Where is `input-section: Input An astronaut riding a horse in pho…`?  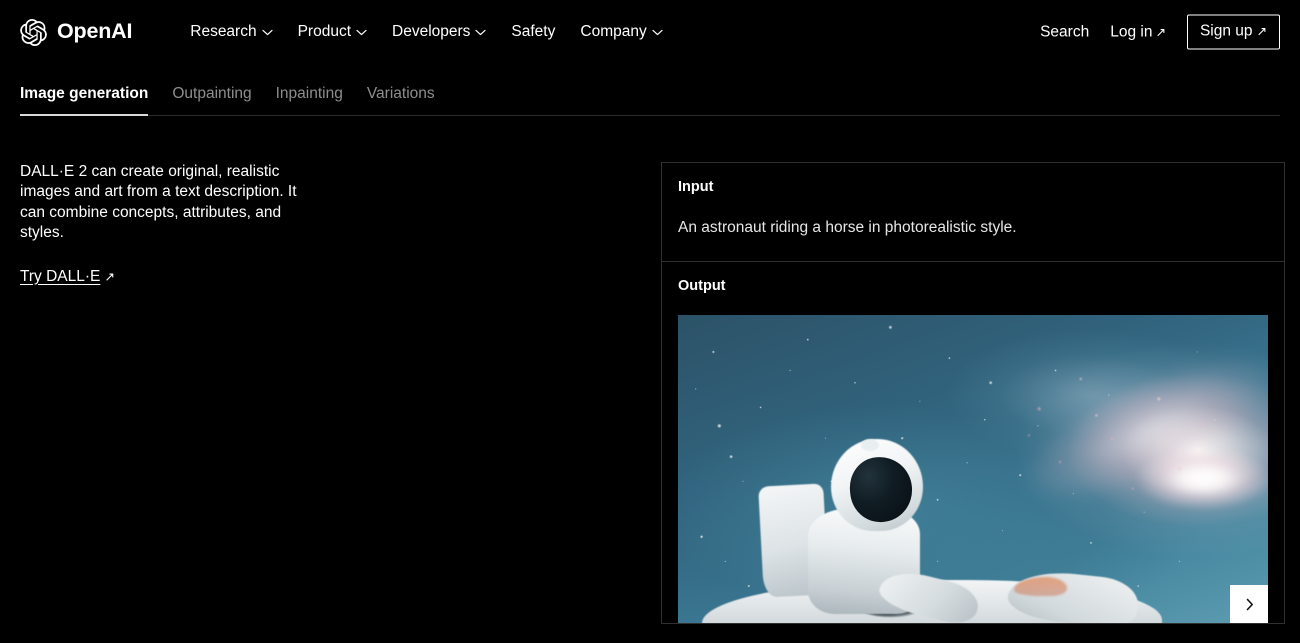 input-section: Input An astronaut riding a horse in pho… is located at coordinates (973, 212).